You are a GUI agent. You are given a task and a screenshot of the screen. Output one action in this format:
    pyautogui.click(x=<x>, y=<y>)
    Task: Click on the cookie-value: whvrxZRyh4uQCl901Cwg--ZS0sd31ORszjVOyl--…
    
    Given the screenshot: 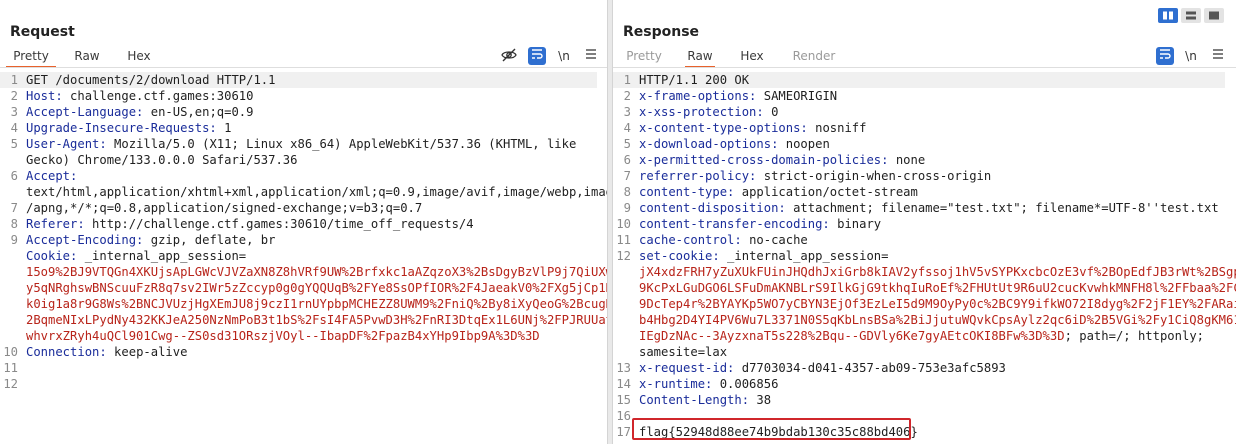 What is the action you would take?
    pyautogui.click(x=283, y=336)
    